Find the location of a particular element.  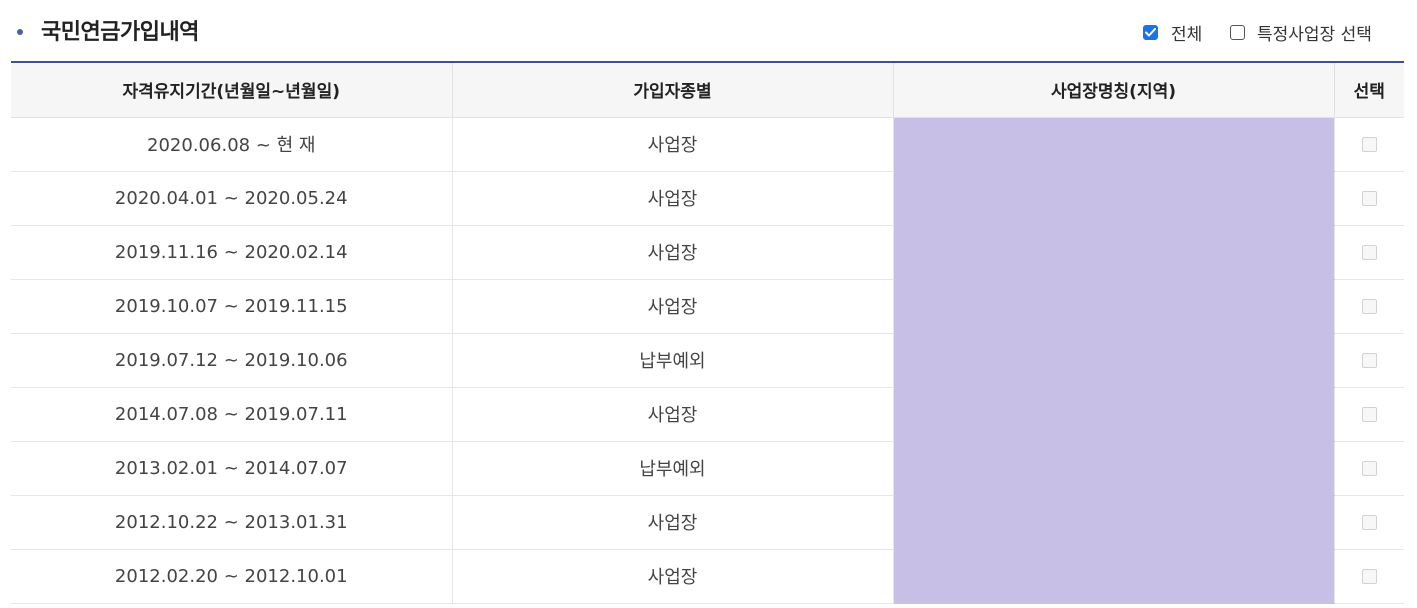

table-row: 2012.02.20 ~ 2012.10.01 사업장 is located at coordinates (707, 576).